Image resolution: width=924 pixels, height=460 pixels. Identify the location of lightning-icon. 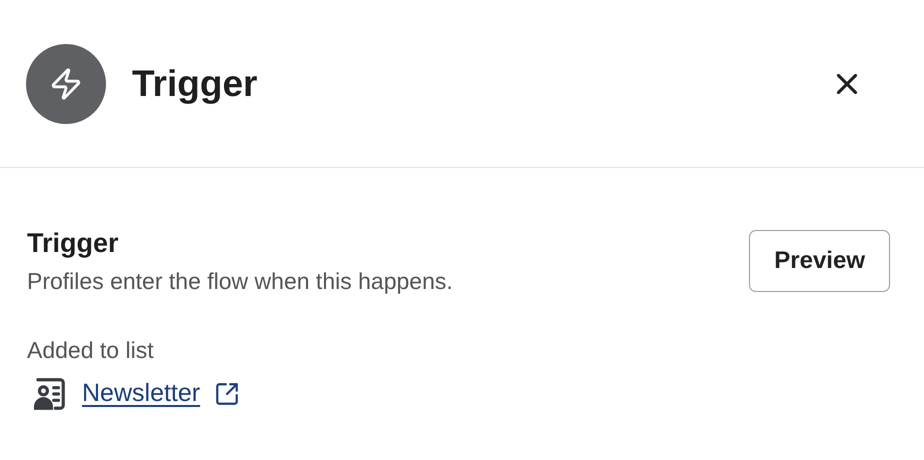
(66, 83).